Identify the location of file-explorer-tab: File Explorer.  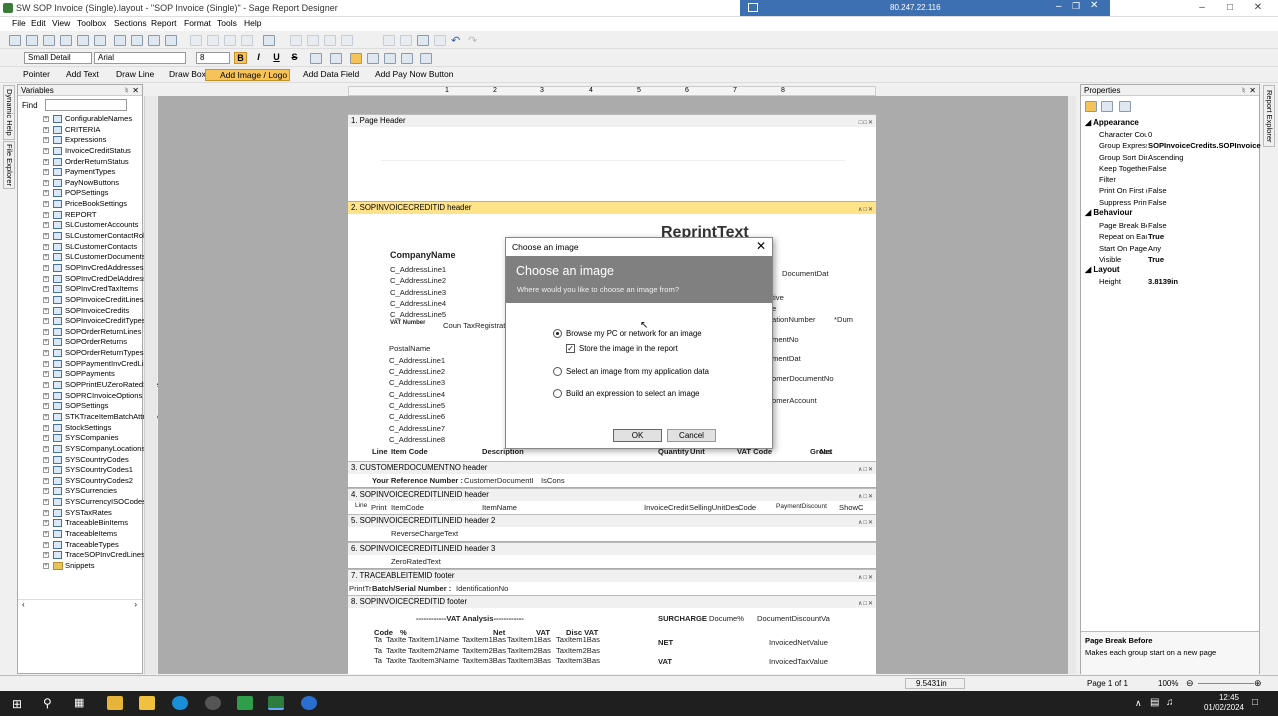
(9, 165).